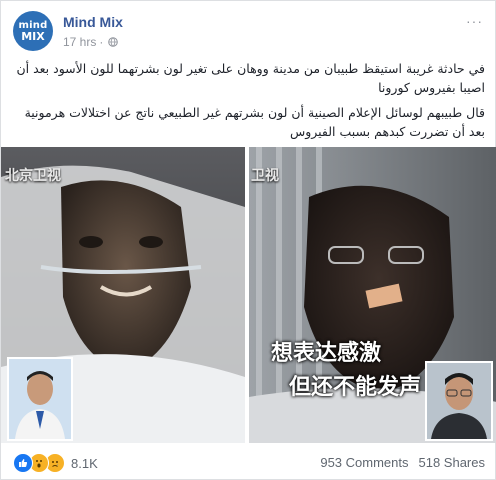  What do you see at coordinates (84, 463) in the screenshot?
I see `reaction-count: 8.1K` at bounding box center [84, 463].